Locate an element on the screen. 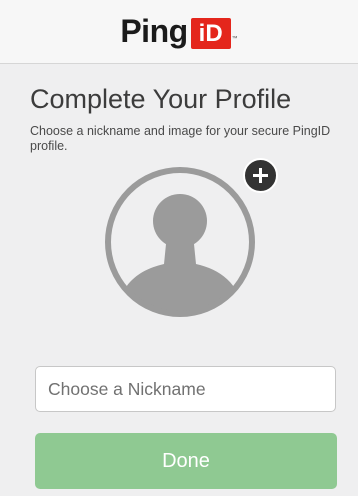 The image size is (358, 496). done-button: Done is located at coordinates (186, 461).